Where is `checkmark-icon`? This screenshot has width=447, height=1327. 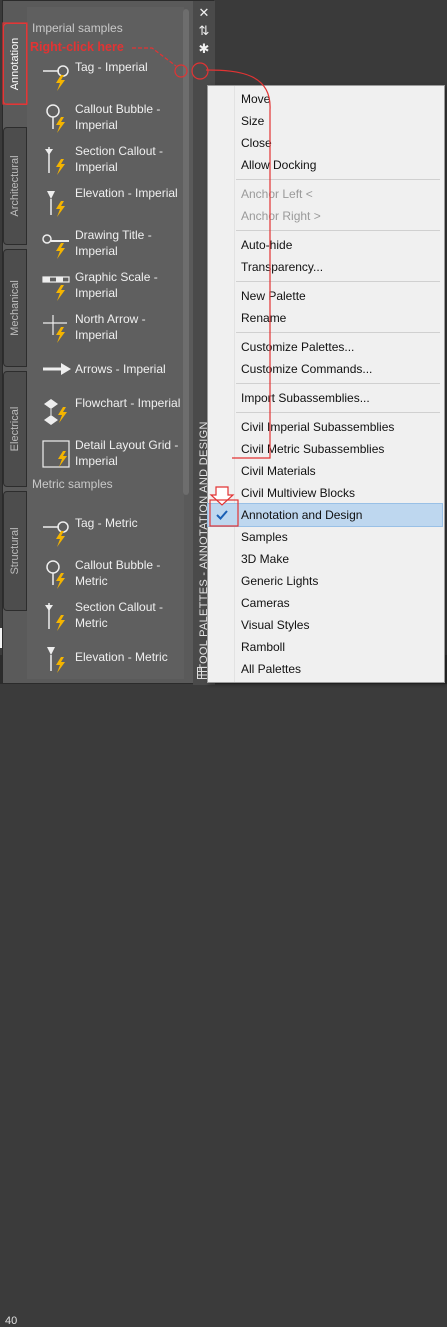
checkmark-icon is located at coordinates (222, 515).